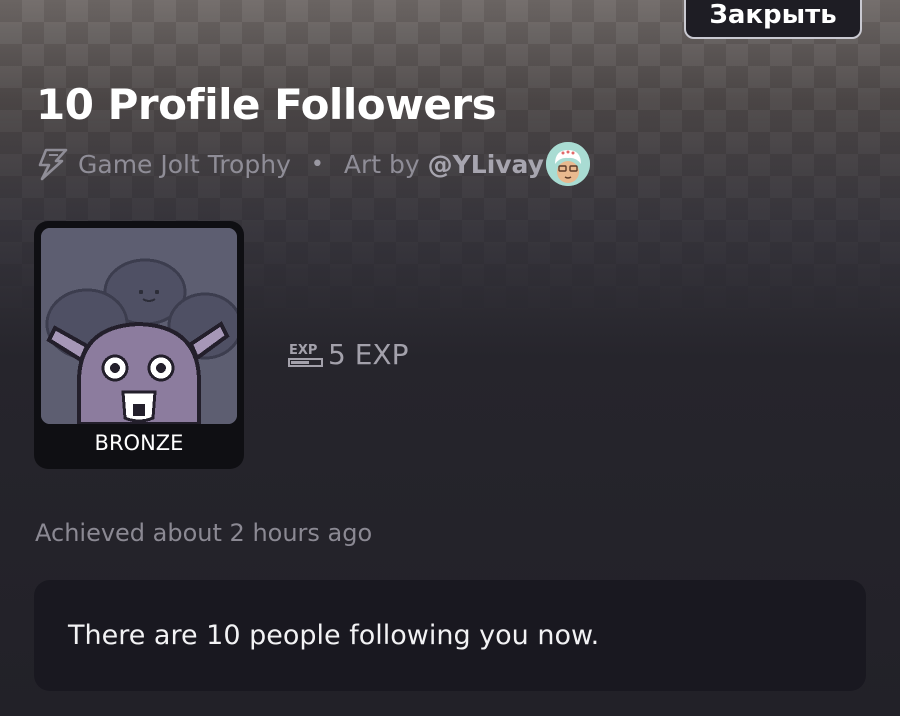 This screenshot has height=716, width=900. I want to click on lightning-trophy-icon, so click(53, 164).